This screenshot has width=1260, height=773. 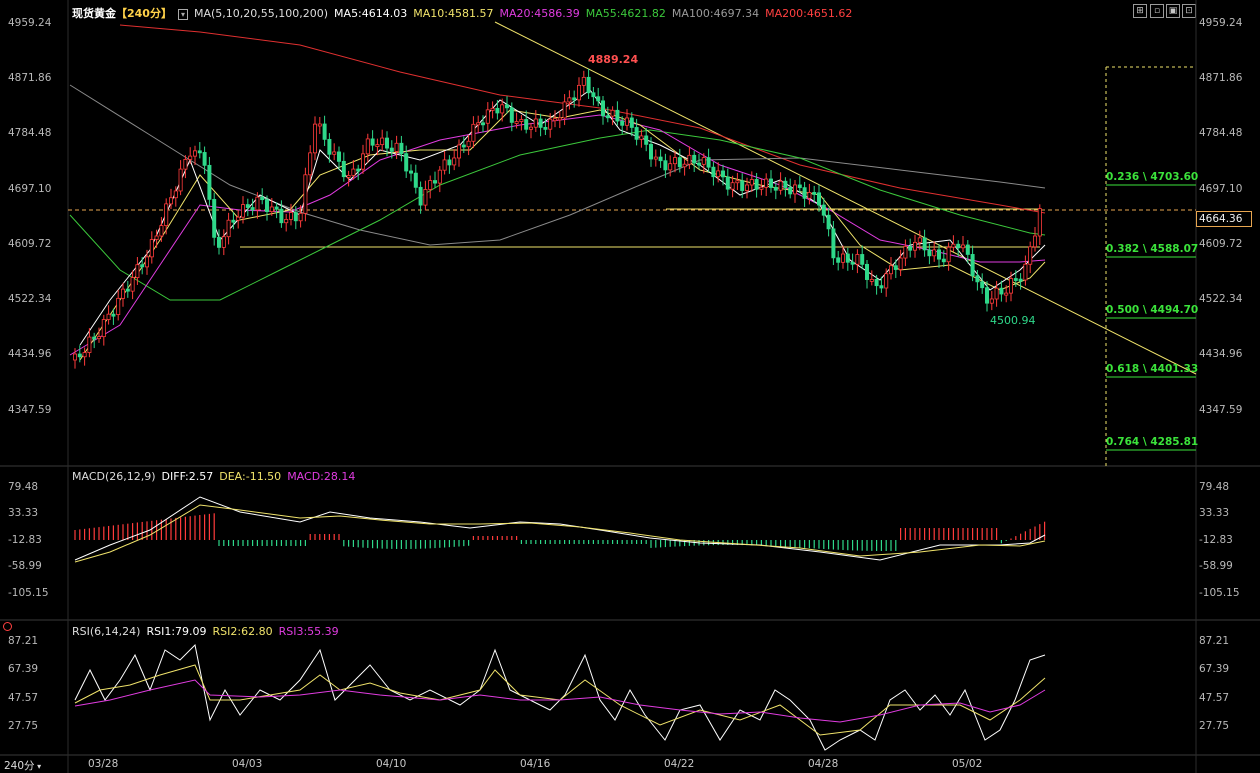 I want to click on macd-axis-label: -58.99, so click(x=25, y=566).